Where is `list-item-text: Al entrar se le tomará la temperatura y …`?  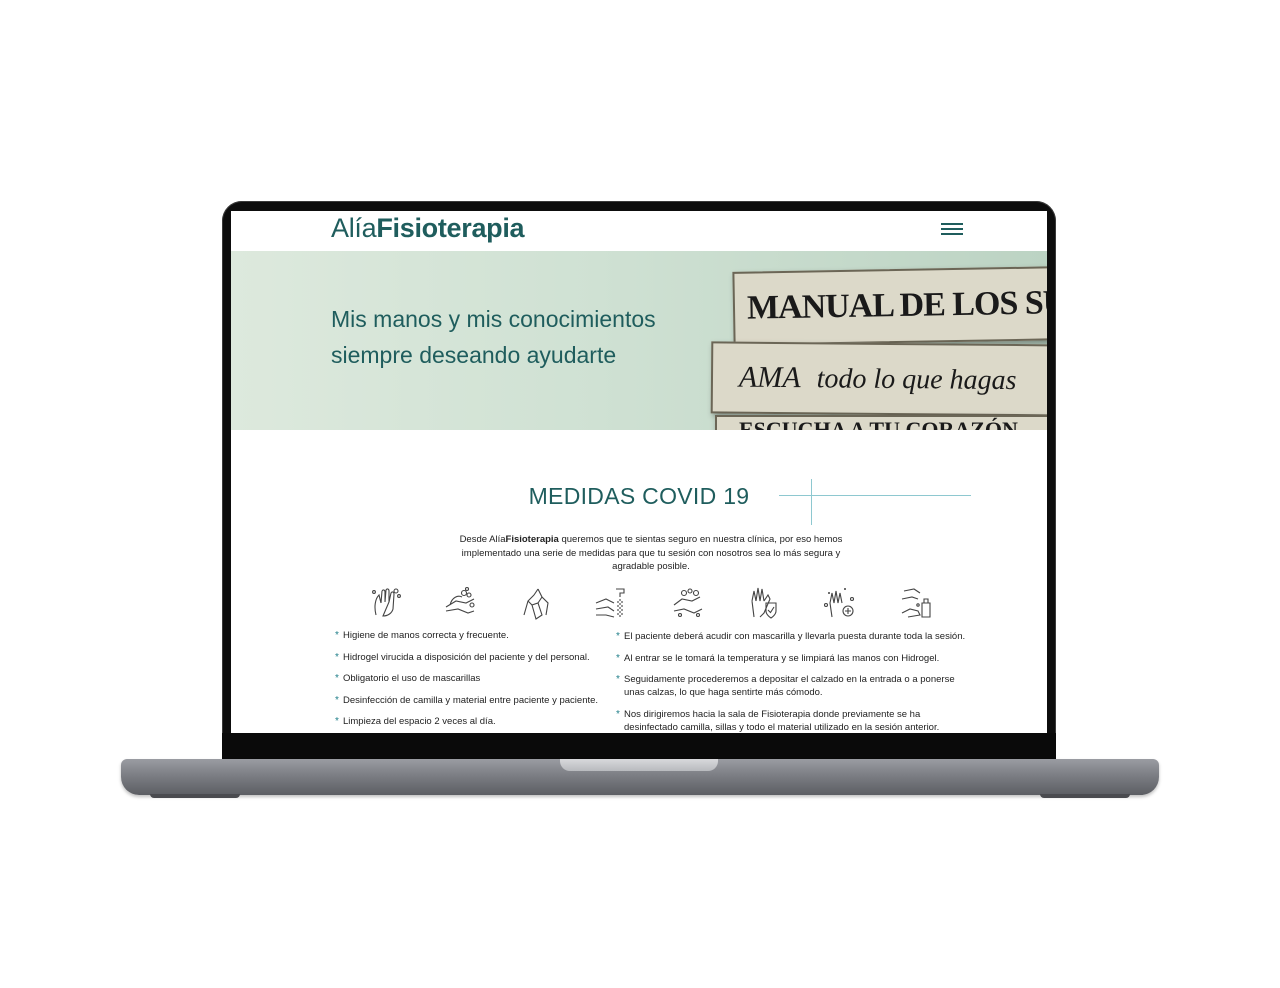 list-item-text: Al entrar se le tomará la temperatura y … is located at coordinates (782, 658).